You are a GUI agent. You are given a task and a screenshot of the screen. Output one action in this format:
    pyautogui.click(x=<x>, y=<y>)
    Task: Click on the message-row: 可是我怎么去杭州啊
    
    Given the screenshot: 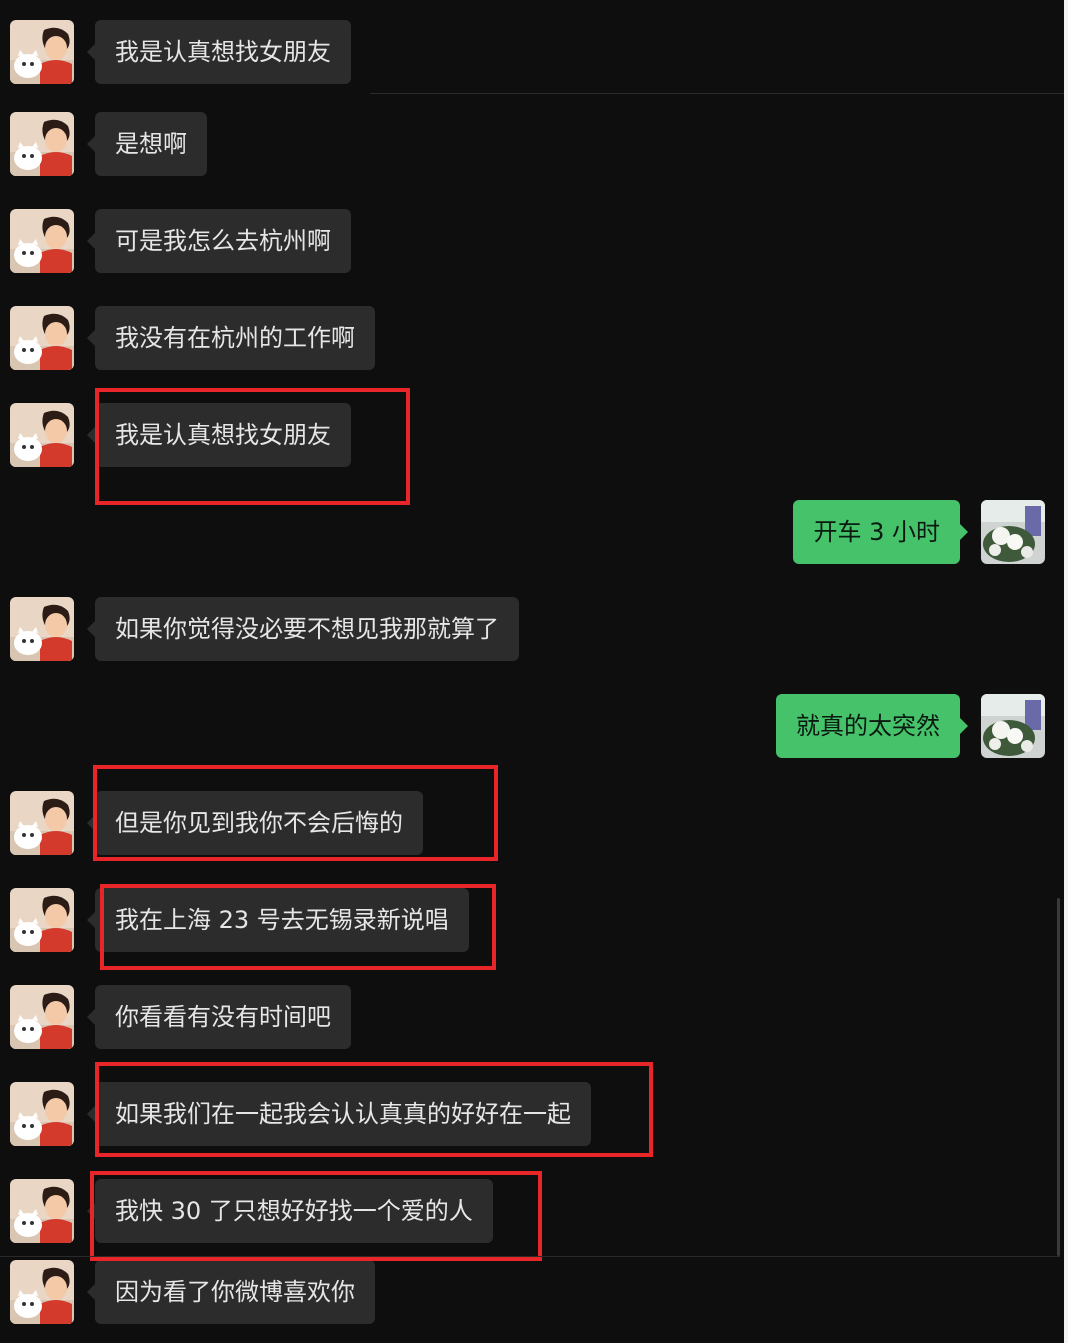 What is the action you would take?
    pyautogui.click(x=534, y=242)
    